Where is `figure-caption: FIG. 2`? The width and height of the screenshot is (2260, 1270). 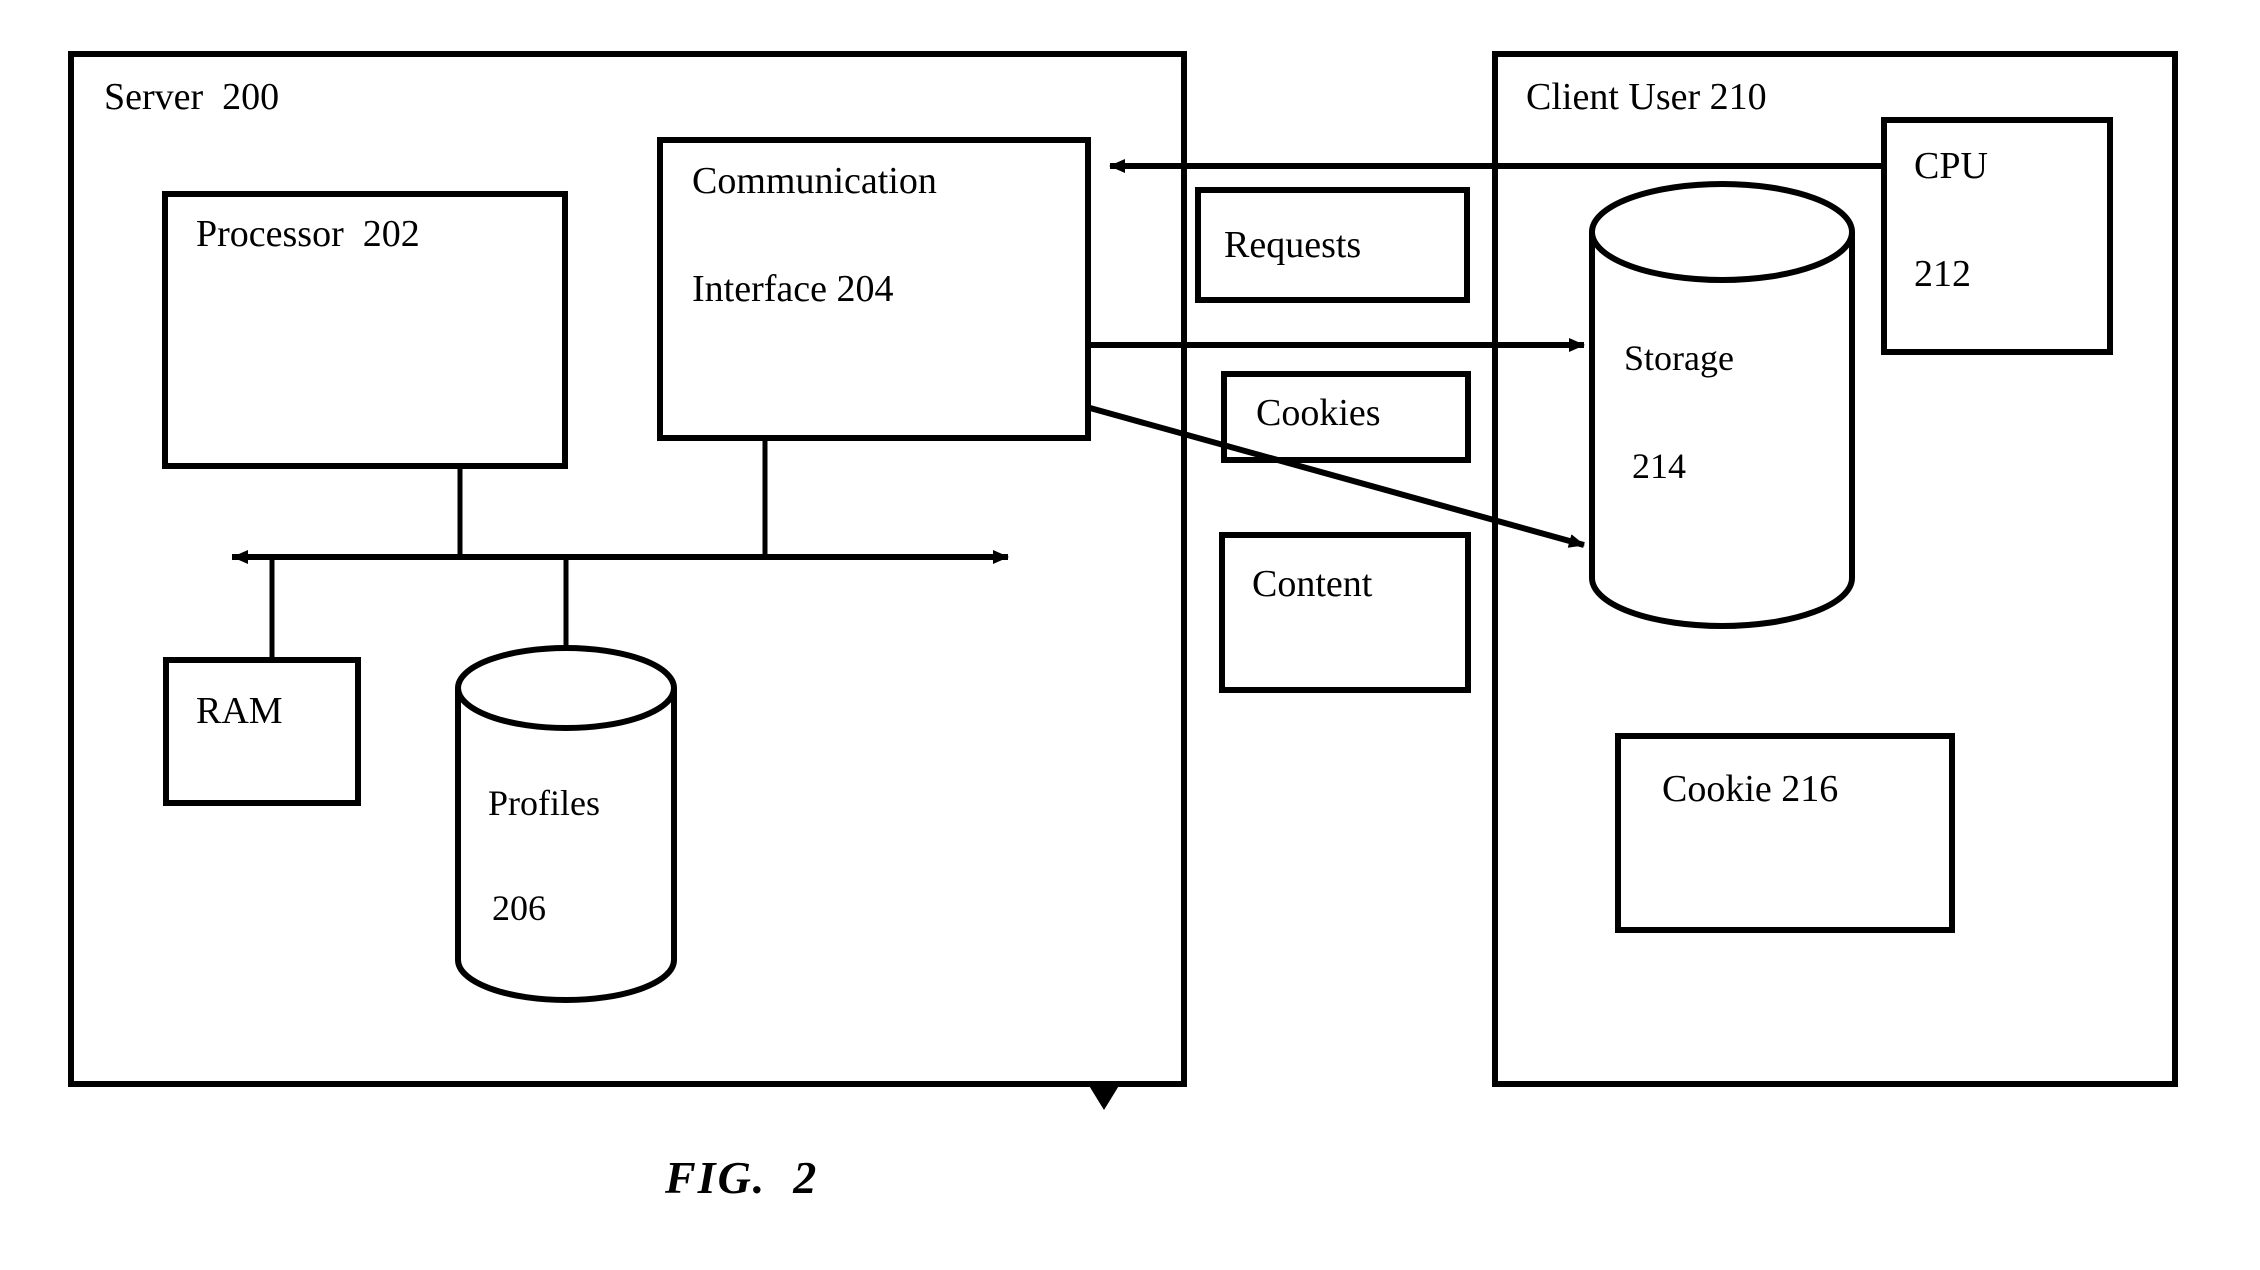 figure-caption: FIG. 2 is located at coordinates (742, 1177).